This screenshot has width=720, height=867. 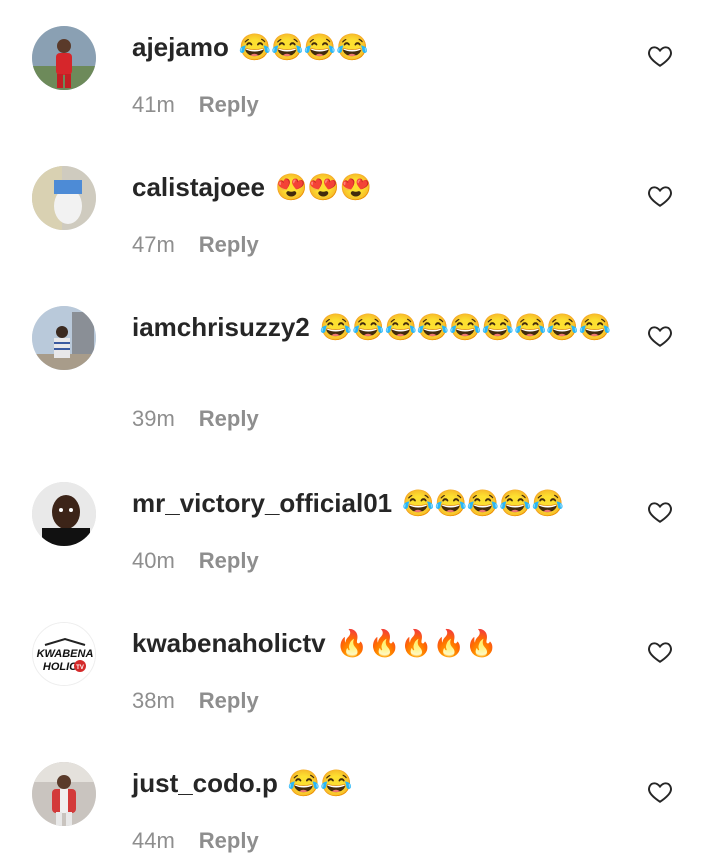 What do you see at coordinates (60, 667) in the screenshot?
I see `svg-text: HOLIC` at bounding box center [60, 667].